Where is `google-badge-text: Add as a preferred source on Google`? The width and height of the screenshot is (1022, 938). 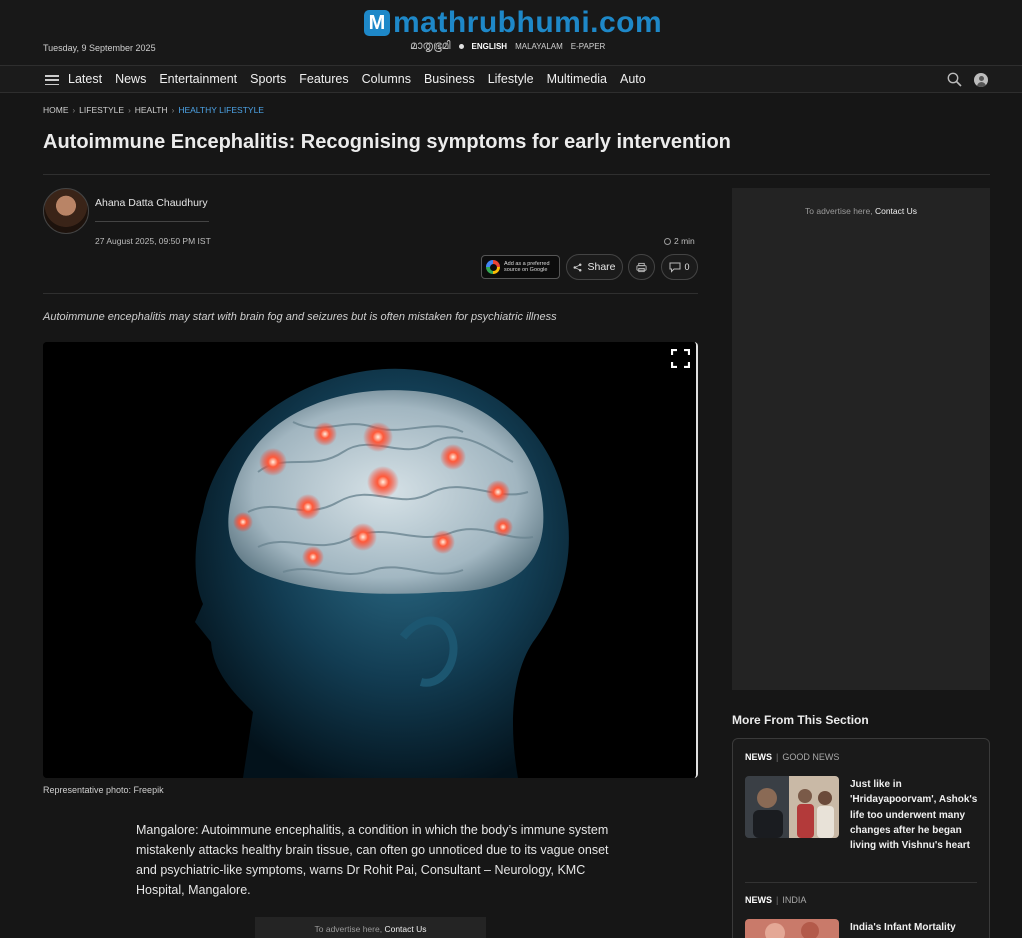 google-badge-text: Add as a preferred source on Google is located at coordinates (527, 267).